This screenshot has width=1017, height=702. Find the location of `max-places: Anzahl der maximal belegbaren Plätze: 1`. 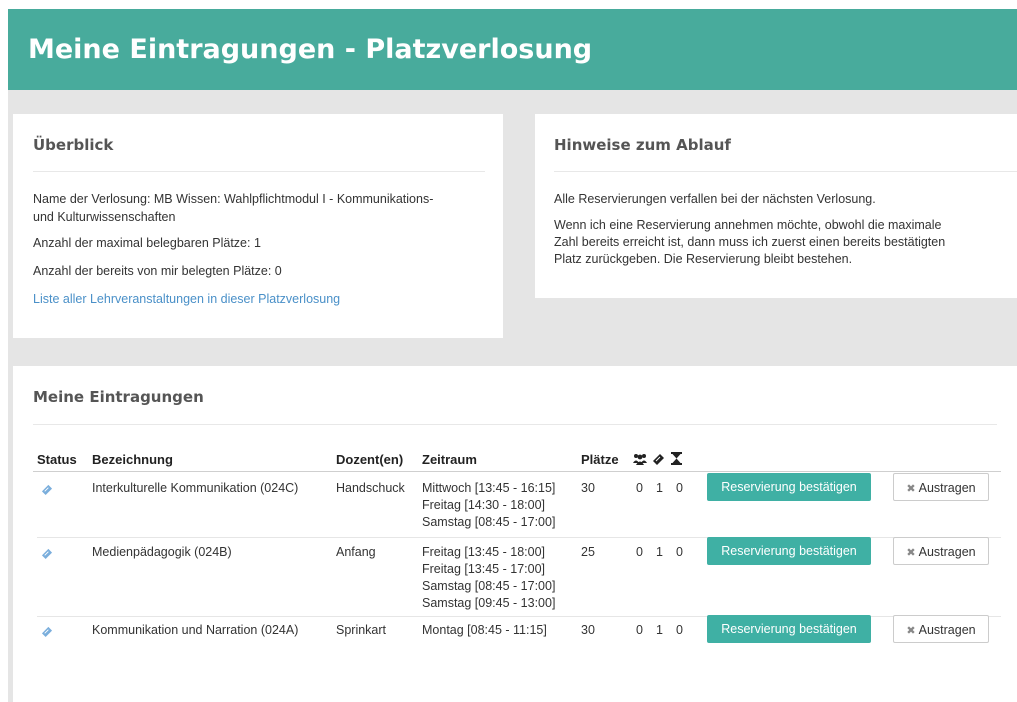

max-places: Anzahl der maximal belegbaren Plätze: 1 is located at coordinates (147, 243).